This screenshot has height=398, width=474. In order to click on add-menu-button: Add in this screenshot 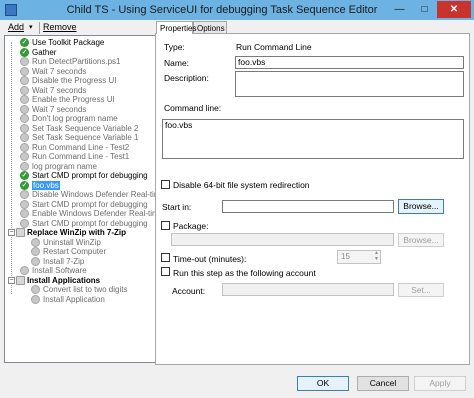, I will do `click(16, 27)`.